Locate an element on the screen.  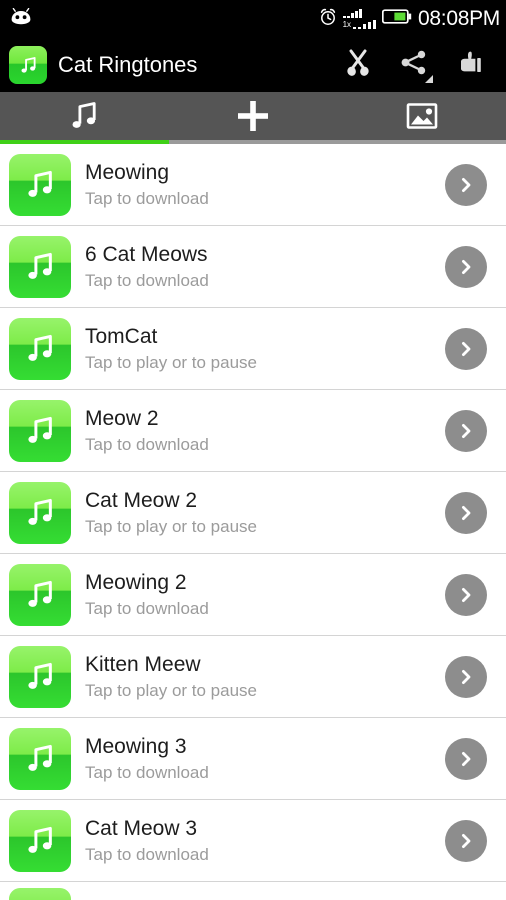
music-note-app-icon is located at coordinates (28, 65).